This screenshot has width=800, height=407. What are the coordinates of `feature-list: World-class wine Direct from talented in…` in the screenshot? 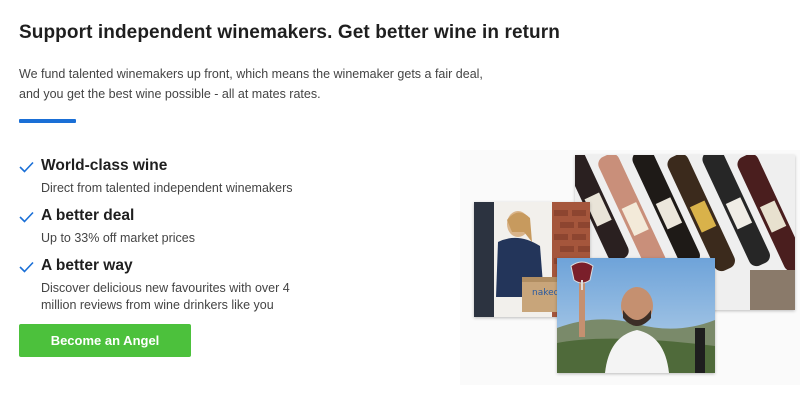 It's located at (169, 236).